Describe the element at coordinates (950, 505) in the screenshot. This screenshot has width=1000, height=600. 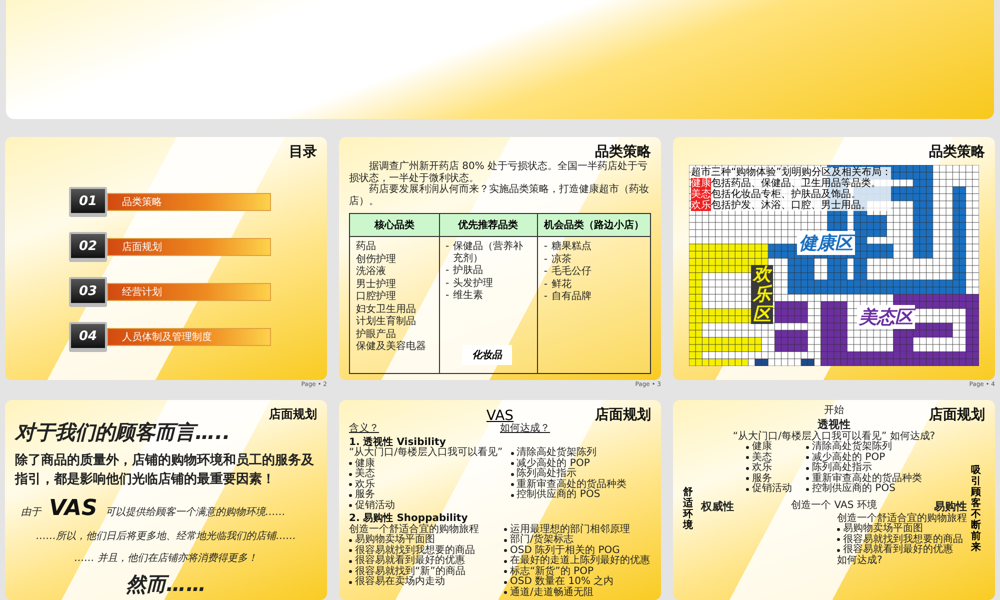
I see `topic-heading: 易购性` at that location.